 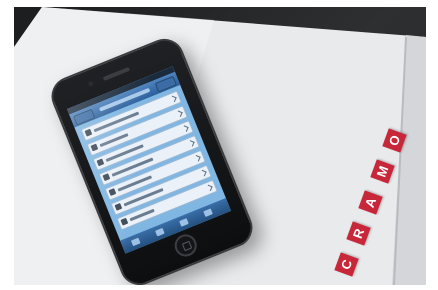 I want to click on cramo-logo: C R A M O, so click(x=375, y=199).